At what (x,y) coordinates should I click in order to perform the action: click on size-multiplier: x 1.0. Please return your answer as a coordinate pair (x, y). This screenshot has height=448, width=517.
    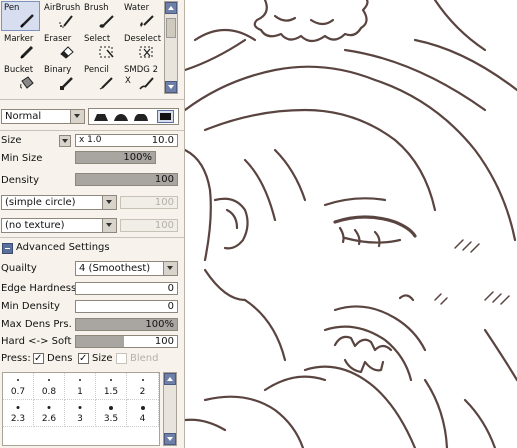
    Looking at the image, I should click on (90, 140).